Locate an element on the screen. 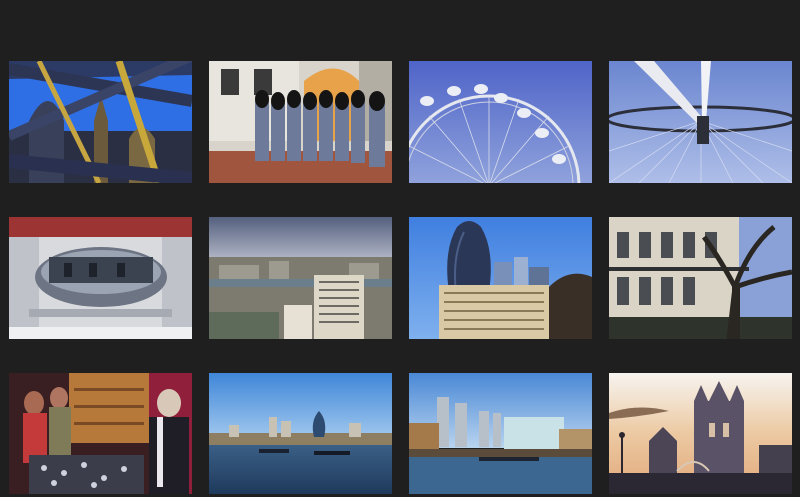 Image resolution: width=800 pixels, height=497 pixels. thumbnail-gherkin-tower is located at coordinates (500, 278).